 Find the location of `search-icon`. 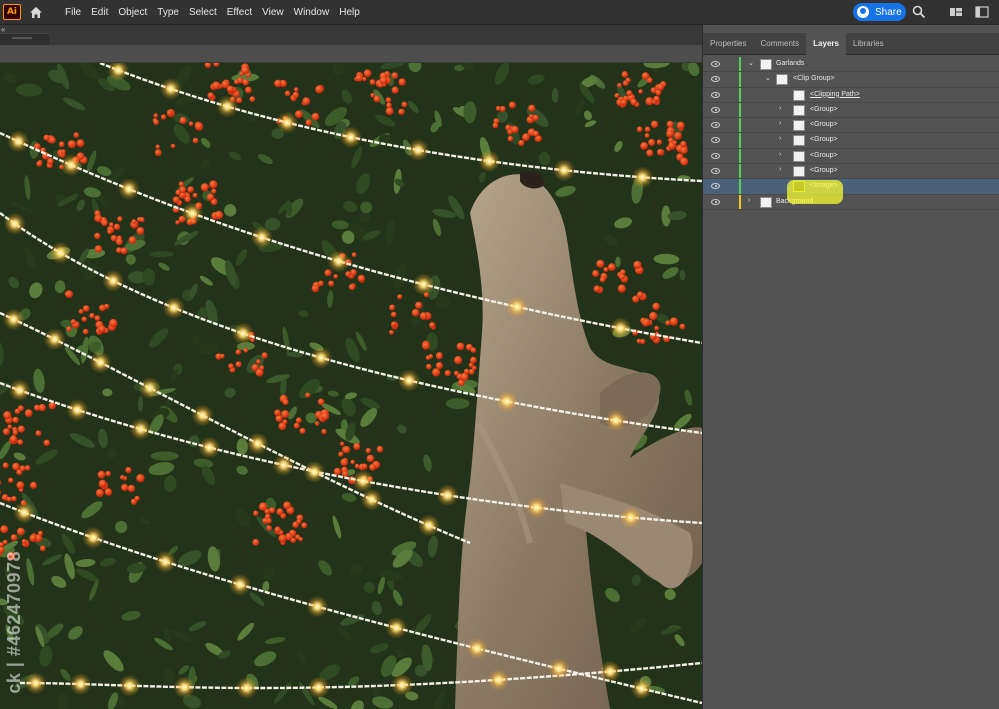

search-icon is located at coordinates (919, 12).